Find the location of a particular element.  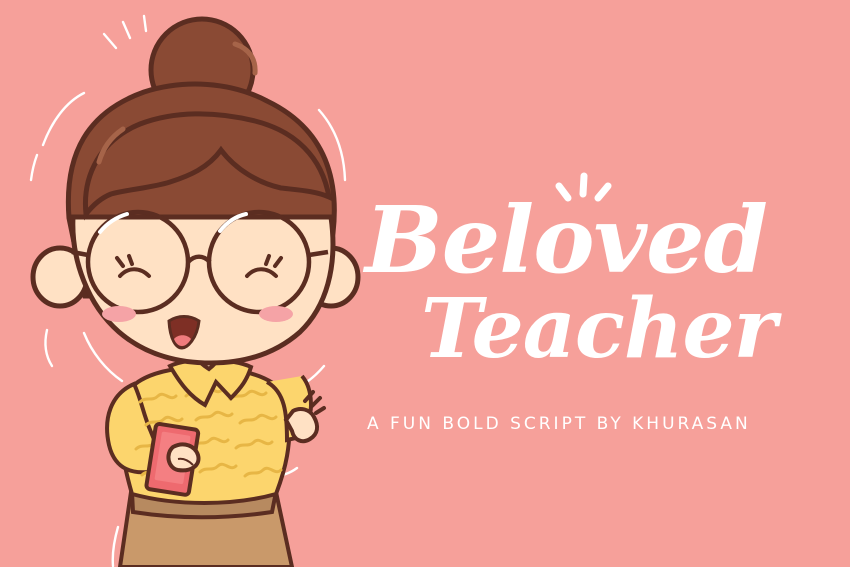

tagline: A FUN BOLD SCRIPT BY KHURASAN is located at coordinates (559, 424).